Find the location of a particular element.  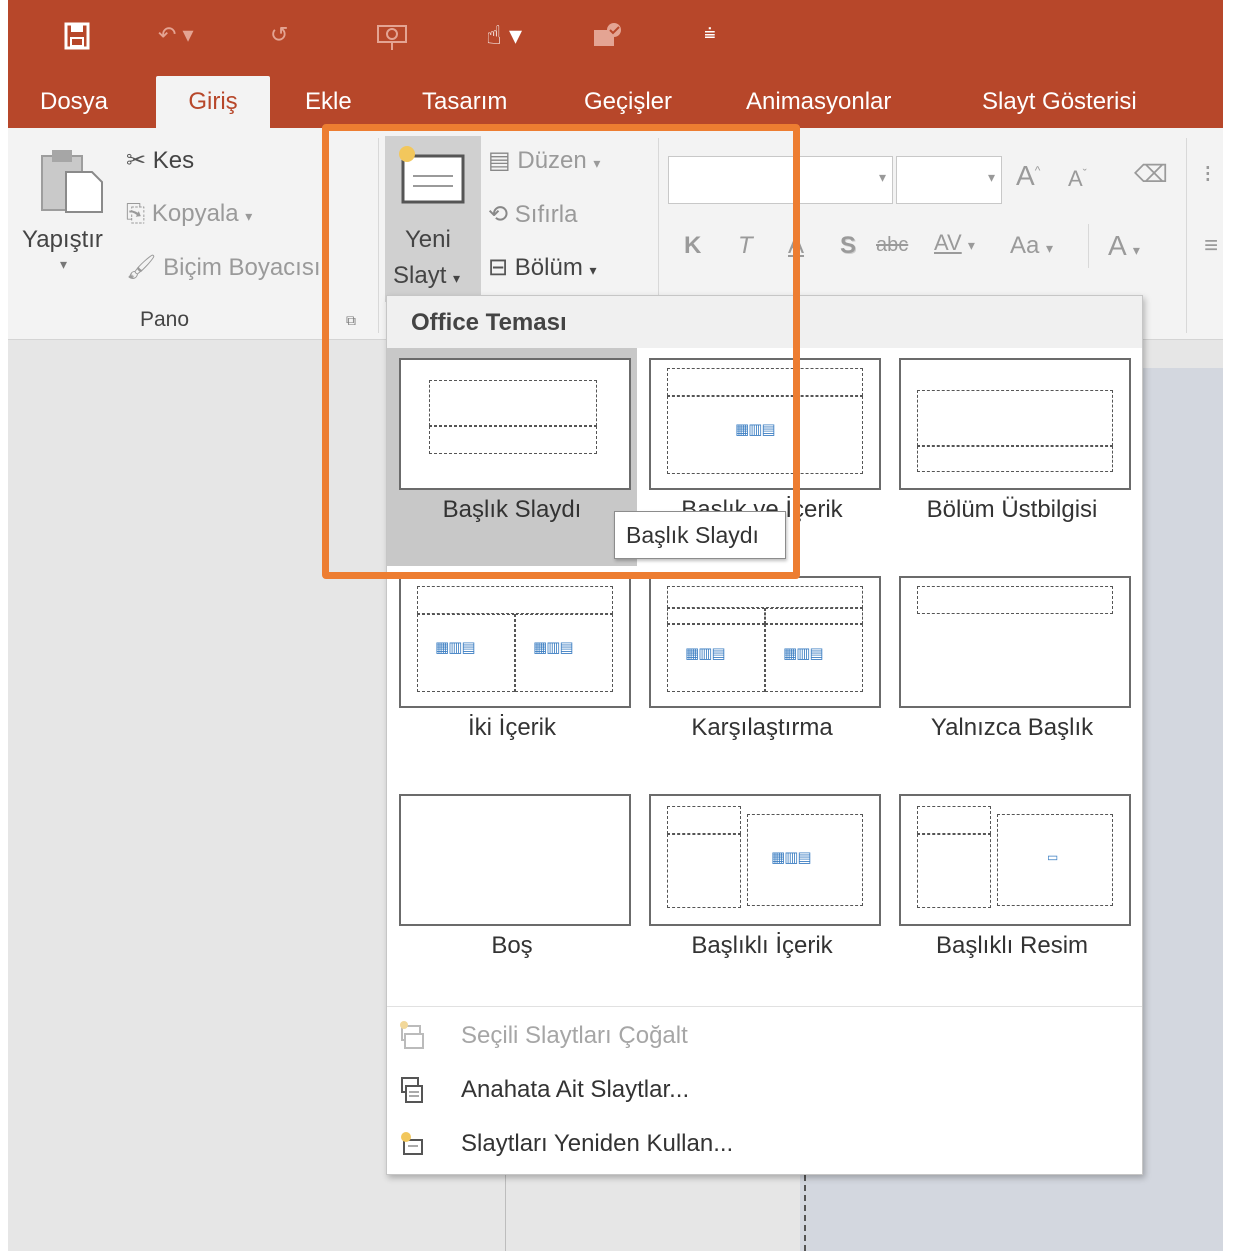

slide-edge is located at coordinates (805, 1213).